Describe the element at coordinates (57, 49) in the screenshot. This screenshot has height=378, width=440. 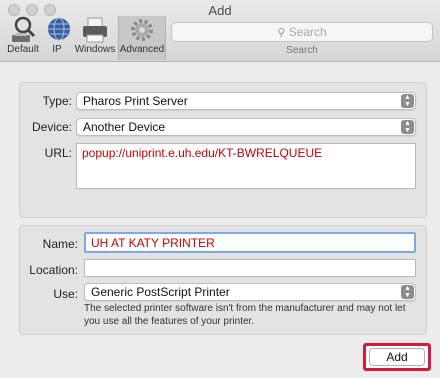
I see `toolbar-ip-label: IP` at that location.